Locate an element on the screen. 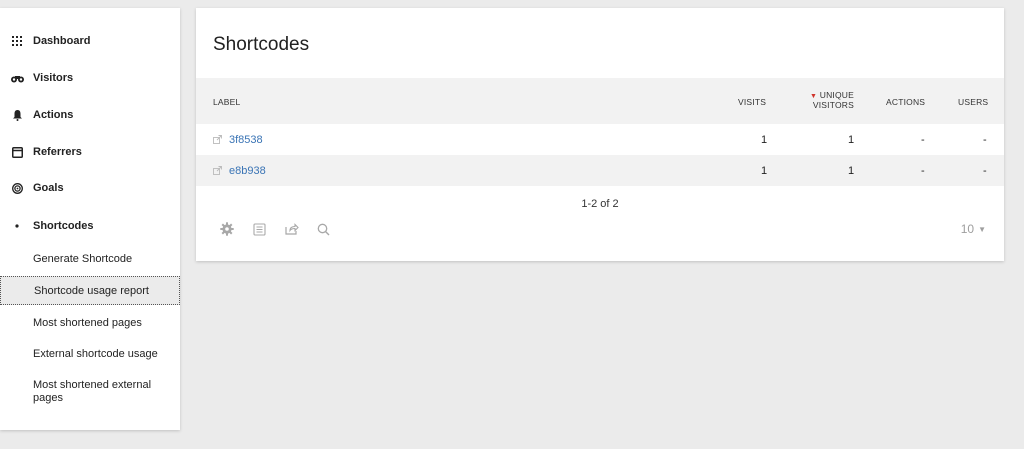  gear-icon is located at coordinates (227, 229).